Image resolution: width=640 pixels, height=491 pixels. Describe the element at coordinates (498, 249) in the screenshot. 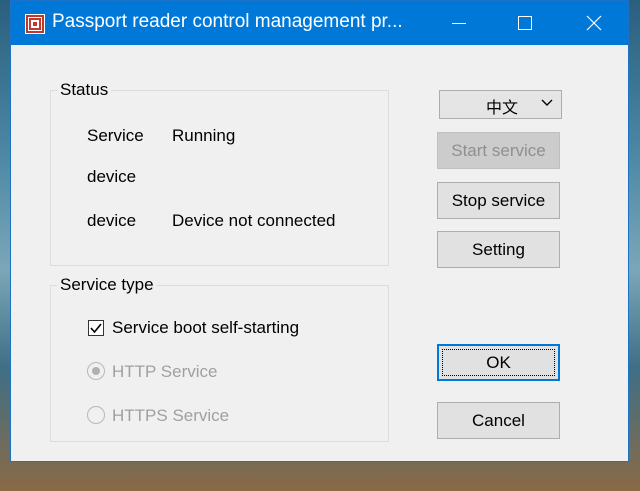

I see `setting-button: Setting` at that location.